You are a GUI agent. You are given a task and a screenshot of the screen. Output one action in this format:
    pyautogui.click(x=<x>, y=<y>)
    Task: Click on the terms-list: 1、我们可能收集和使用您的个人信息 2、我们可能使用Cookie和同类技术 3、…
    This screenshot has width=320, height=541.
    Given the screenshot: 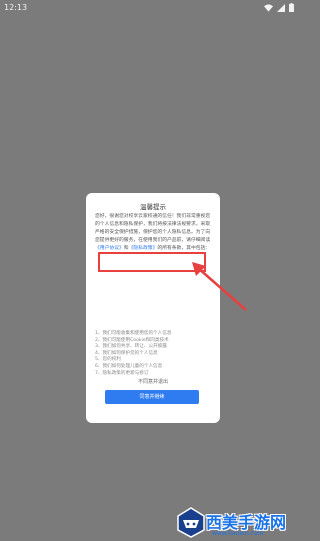 What is the action you would take?
    pyautogui.click(x=154, y=354)
    